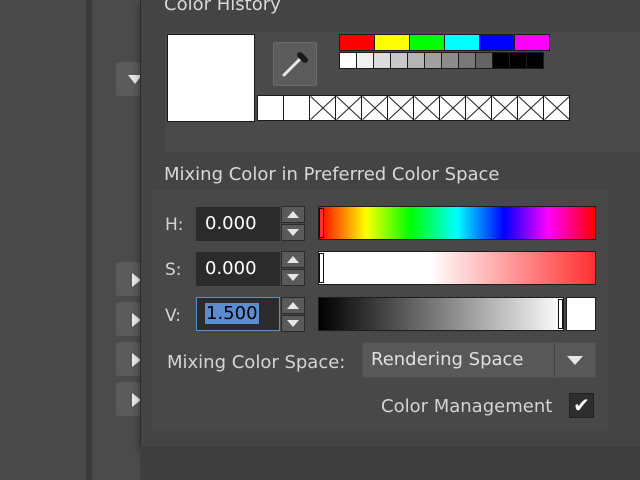  I want to click on eyedropper-button, so click(295, 64).